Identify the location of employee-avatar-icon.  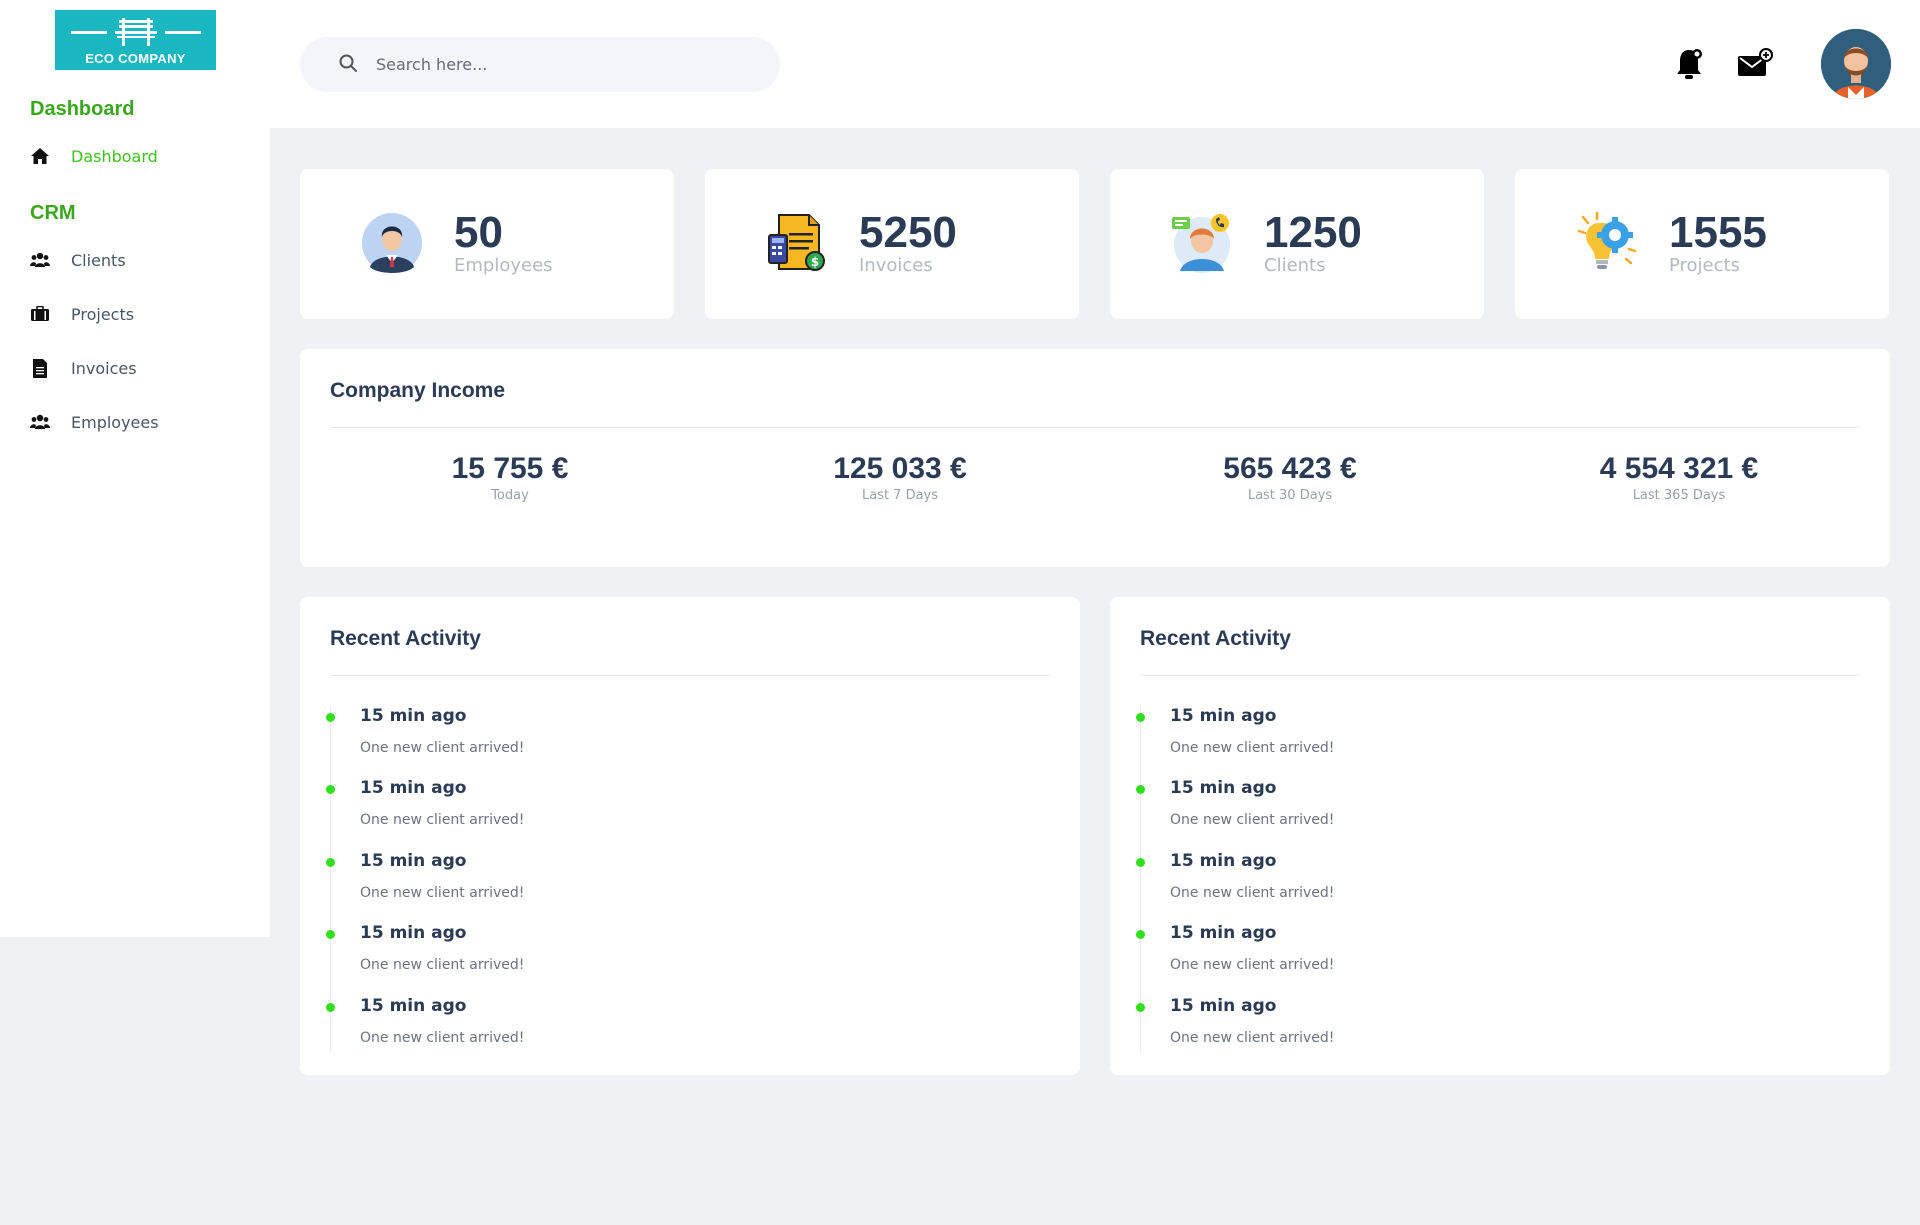
(392, 243).